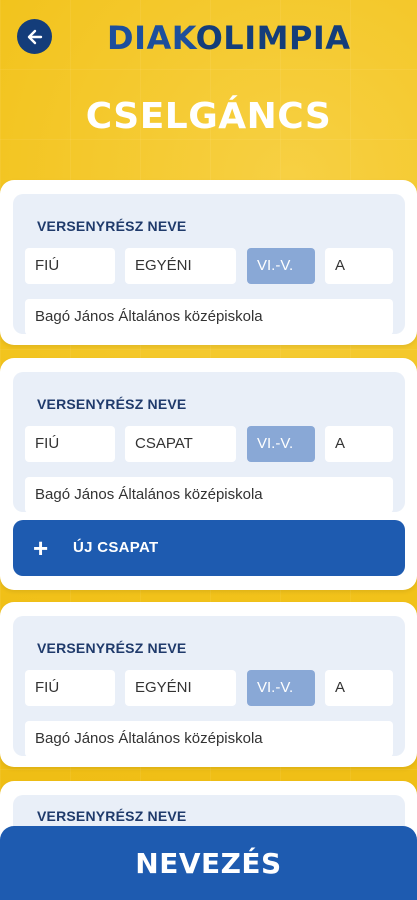 The height and width of the screenshot is (900, 417). Describe the element at coordinates (180, 444) in the screenshot. I see `type-field: CSAPAT` at that location.